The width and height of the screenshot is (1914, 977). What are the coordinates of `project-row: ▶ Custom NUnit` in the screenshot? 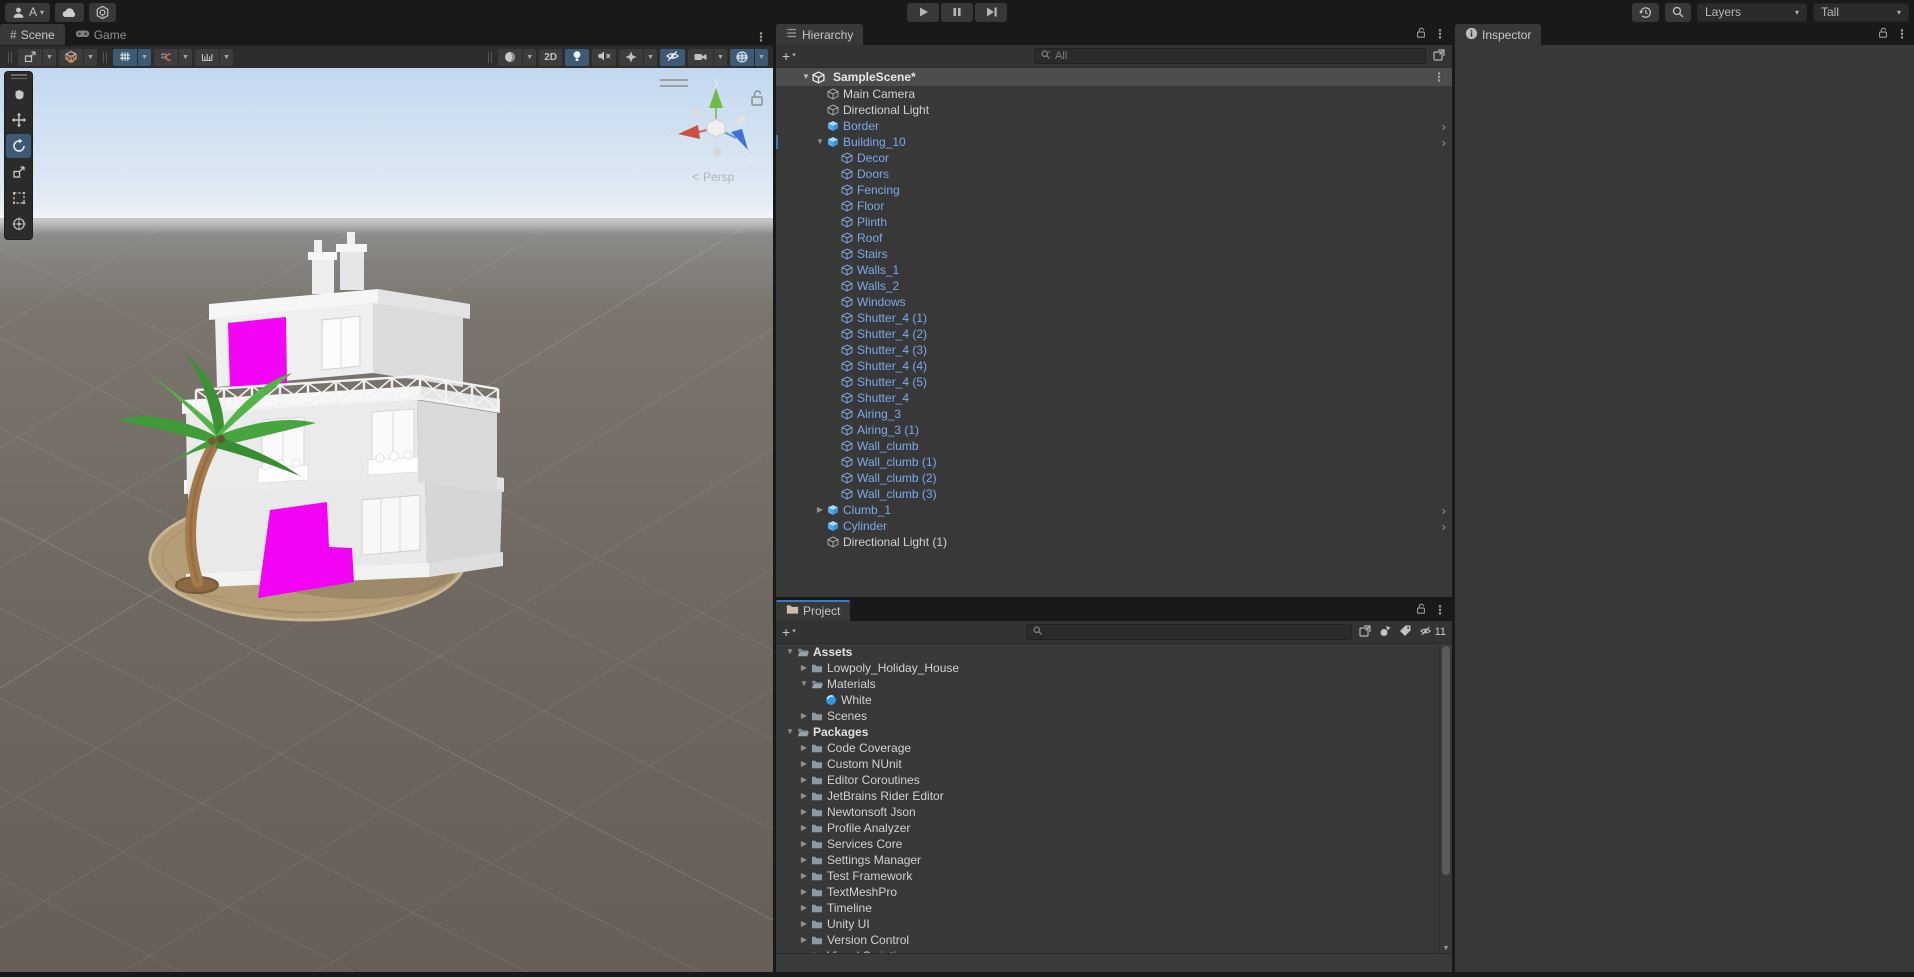 It's located at (1114, 764).